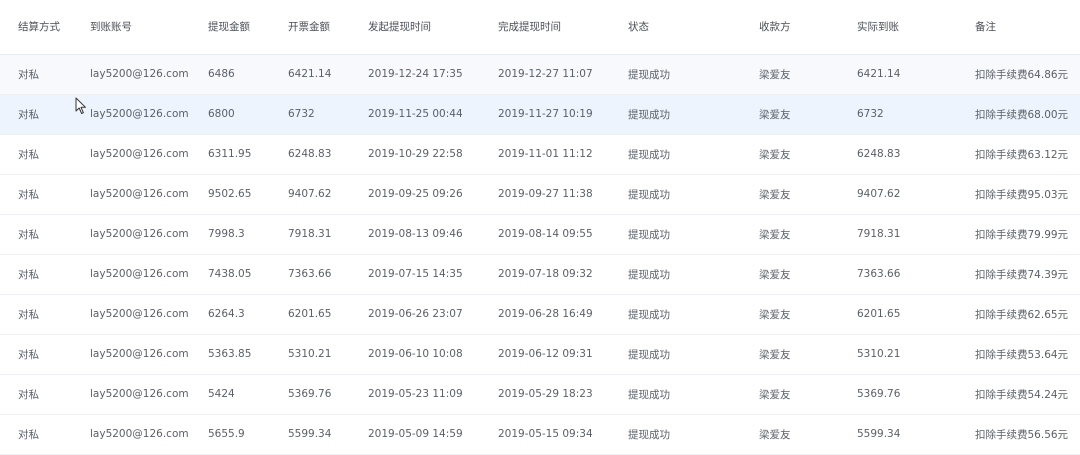 This screenshot has height=455, width=1080. Describe the element at coordinates (545, 234) in the screenshot. I see `cell-complete-time: 2019-08-14 09:55` at that location.